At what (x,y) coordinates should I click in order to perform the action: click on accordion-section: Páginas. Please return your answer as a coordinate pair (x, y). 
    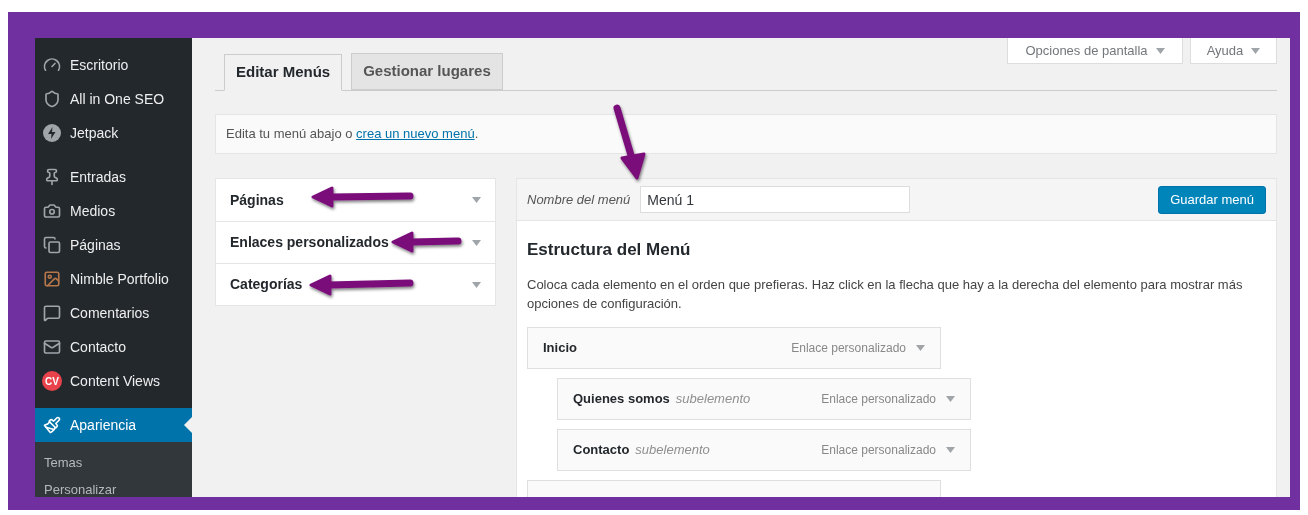
    Looking at the image, I should click on (355, 200).